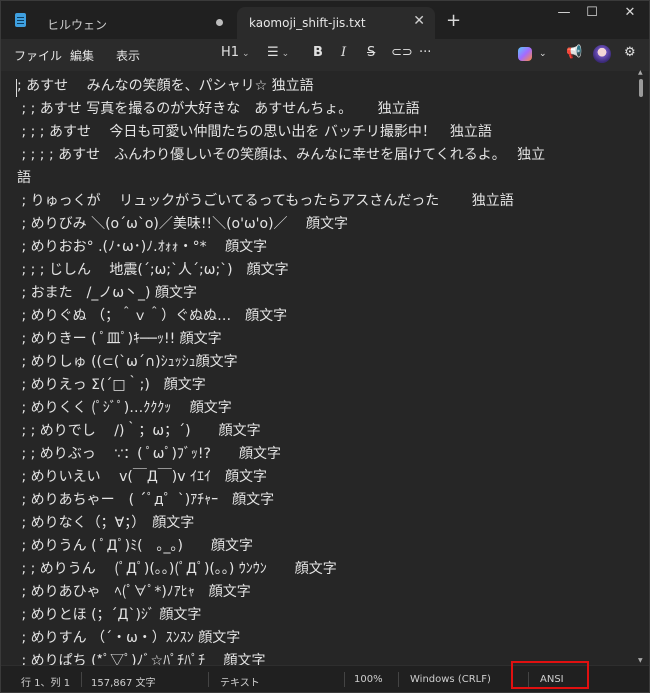 This screenshot has width=650, height=693. Describe the element at coordinates (307, 23) in the screenshot. I see `tab-label: kaomoji_shift-jis.txt` at that location.